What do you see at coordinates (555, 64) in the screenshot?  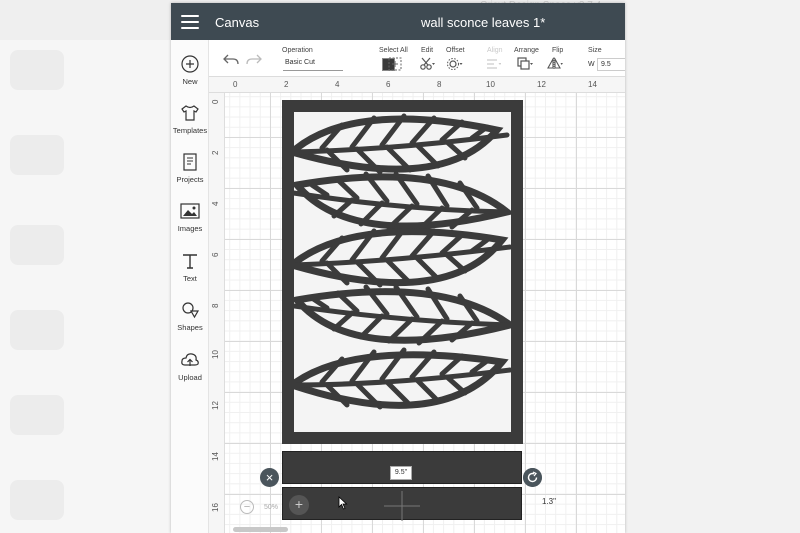 I see `flip-icon` at bounding box center [555, 64].